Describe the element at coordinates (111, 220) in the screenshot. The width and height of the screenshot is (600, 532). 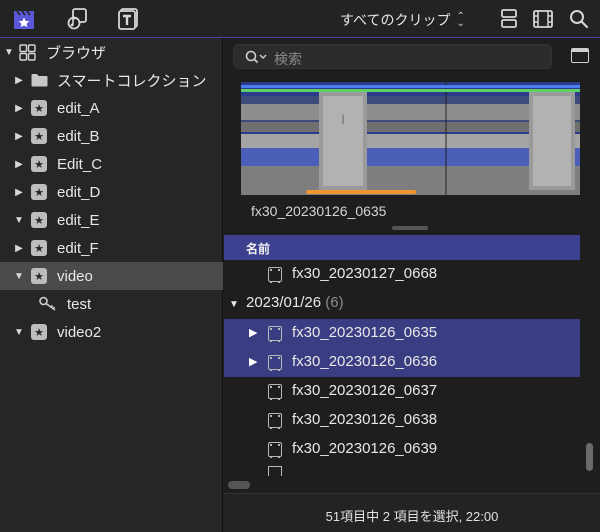
I see `sidebar-item-edit-e: ▼ ★ edit_E` at that location.